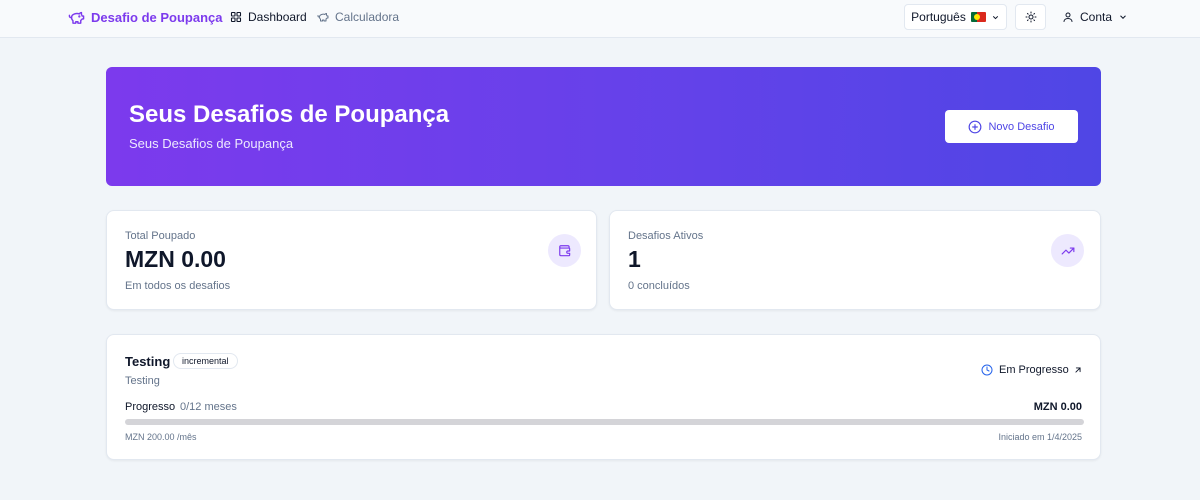 This screenshot has height=500, width=1200. What do you see at coordinates (1040, 437) in the screenshot?
I see `start-date: Iniciado em 1/4/2025` at bounding box center [1040, 437].